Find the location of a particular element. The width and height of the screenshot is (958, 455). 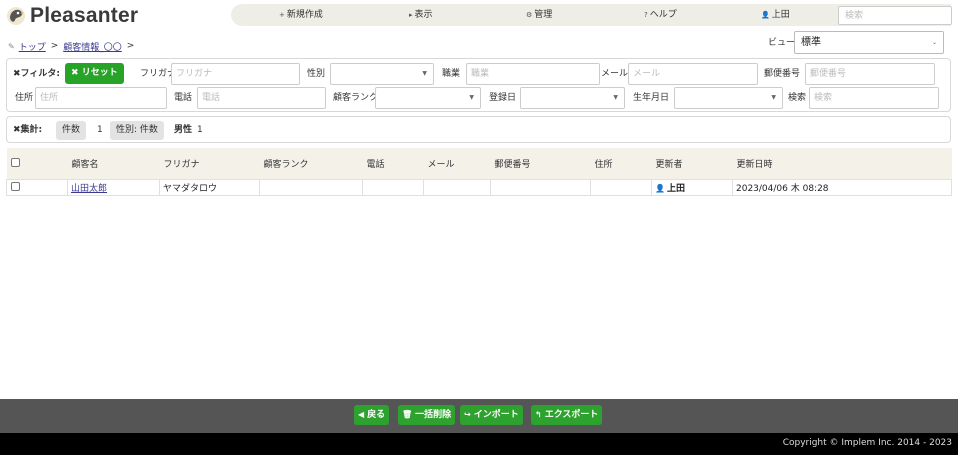

cell-furigana: ヤマダタロウ is located at coordinates (209, 187).